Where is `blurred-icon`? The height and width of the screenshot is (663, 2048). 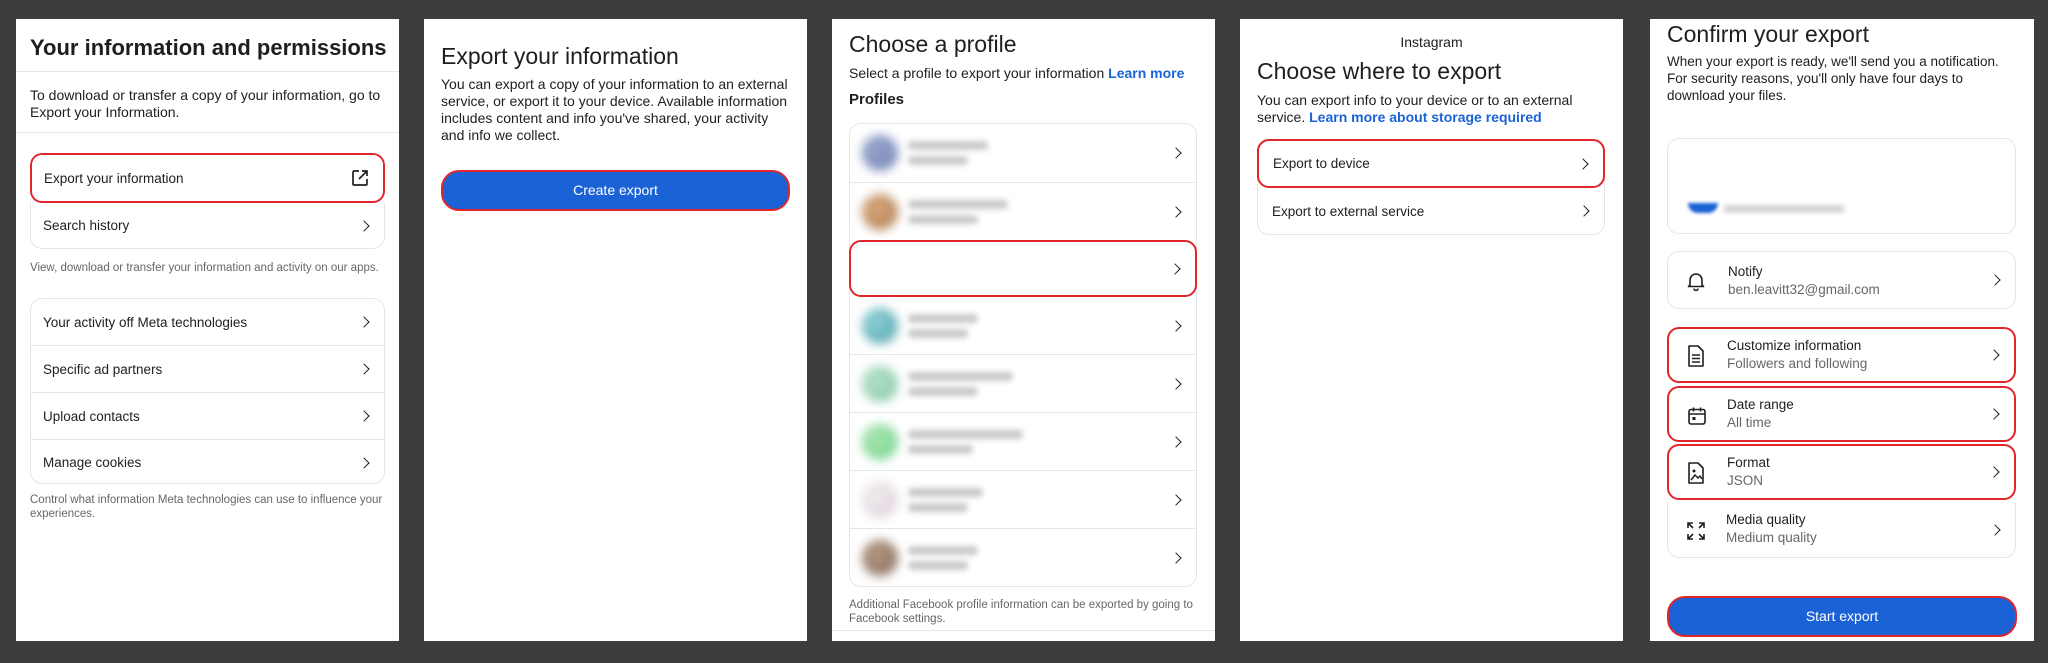
blurred-icon is located at coordinates (1703, 208).